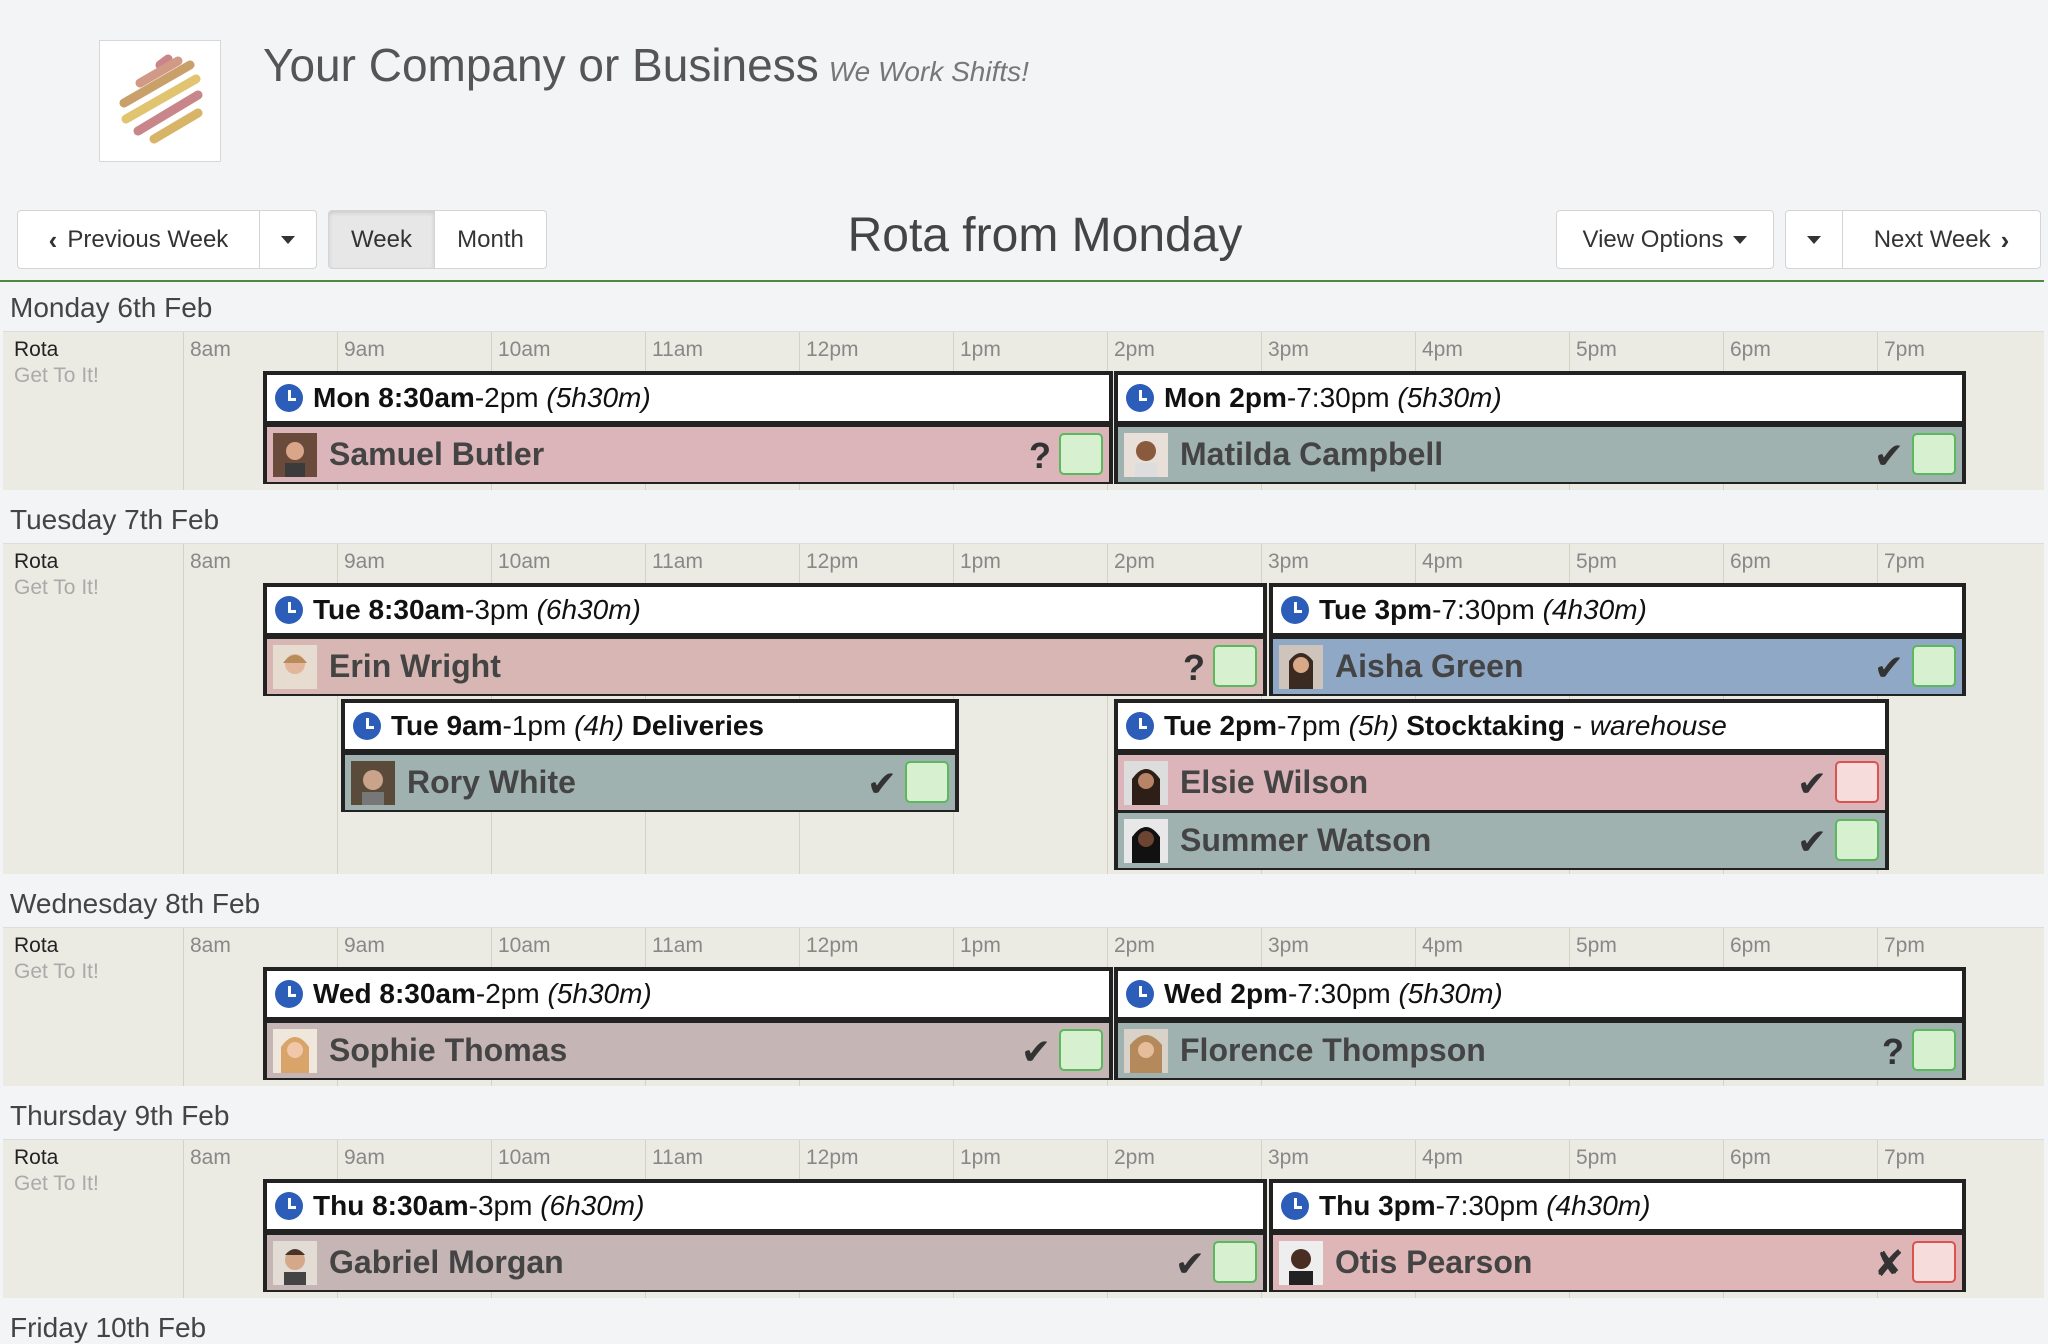  What do you see at coordinates (2005, 239) in the screenshot?
I see `chevron-right-icon: ›` at bounding box center [2005, 239].